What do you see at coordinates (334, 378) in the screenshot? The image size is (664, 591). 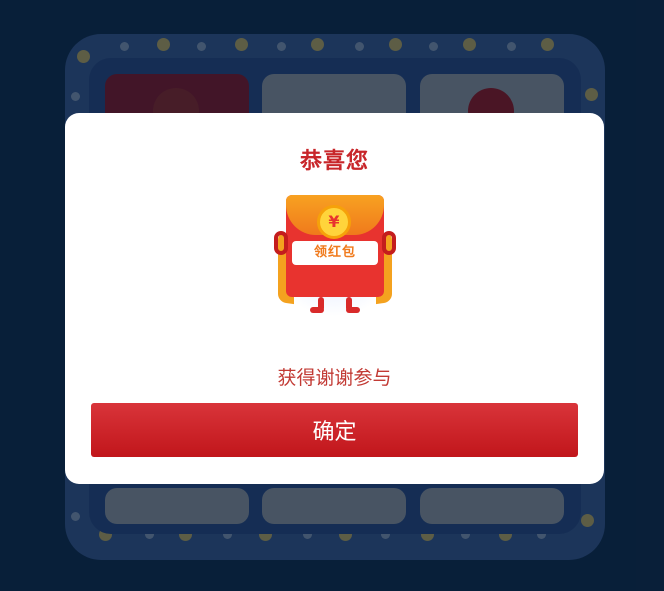 I see `result-message: 获得谢谢参与` at bounding box center [334, 378].